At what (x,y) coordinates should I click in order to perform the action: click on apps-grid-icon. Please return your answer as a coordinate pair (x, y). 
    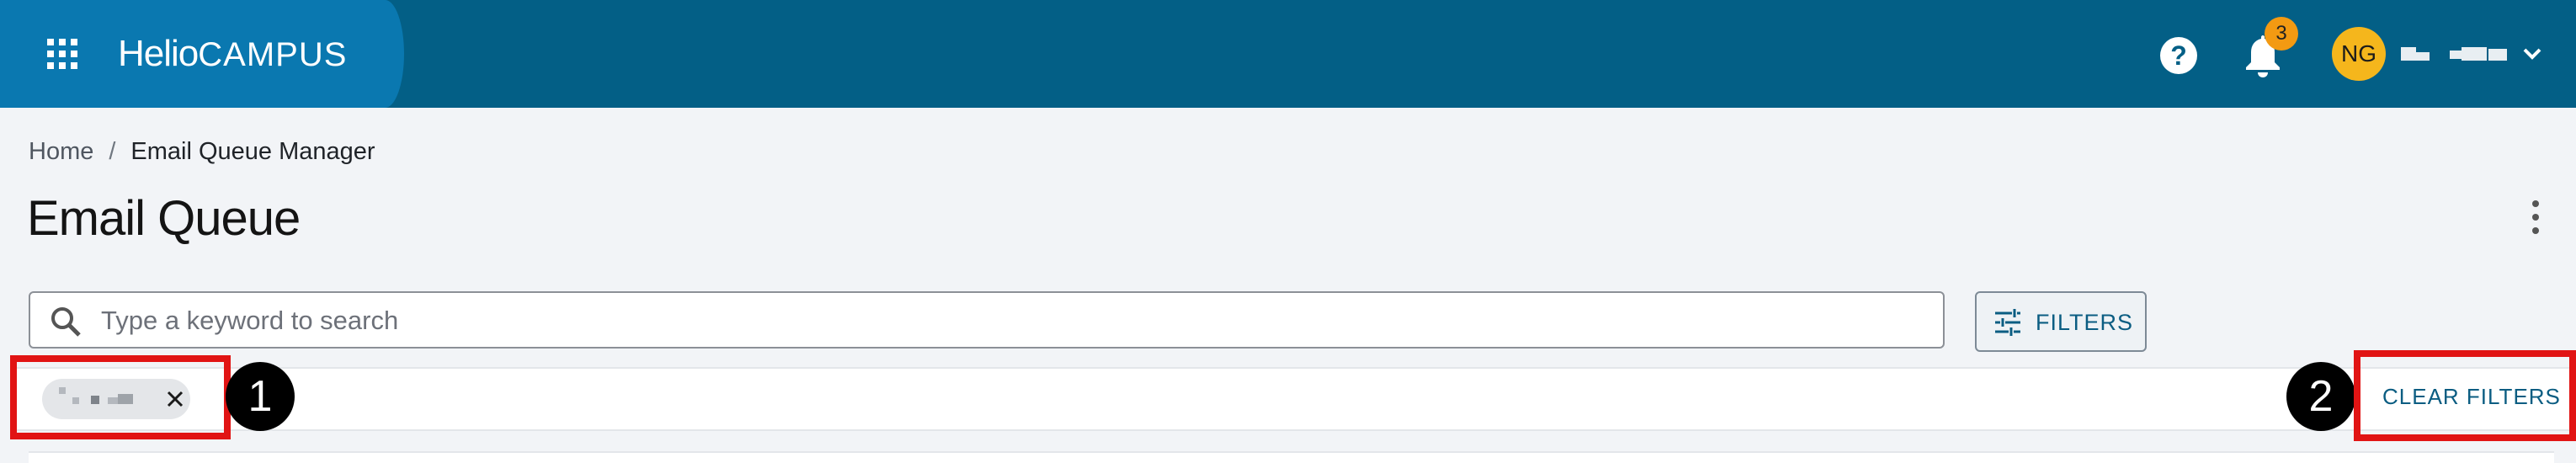
    Looking at the image, I should click on (62, 54).